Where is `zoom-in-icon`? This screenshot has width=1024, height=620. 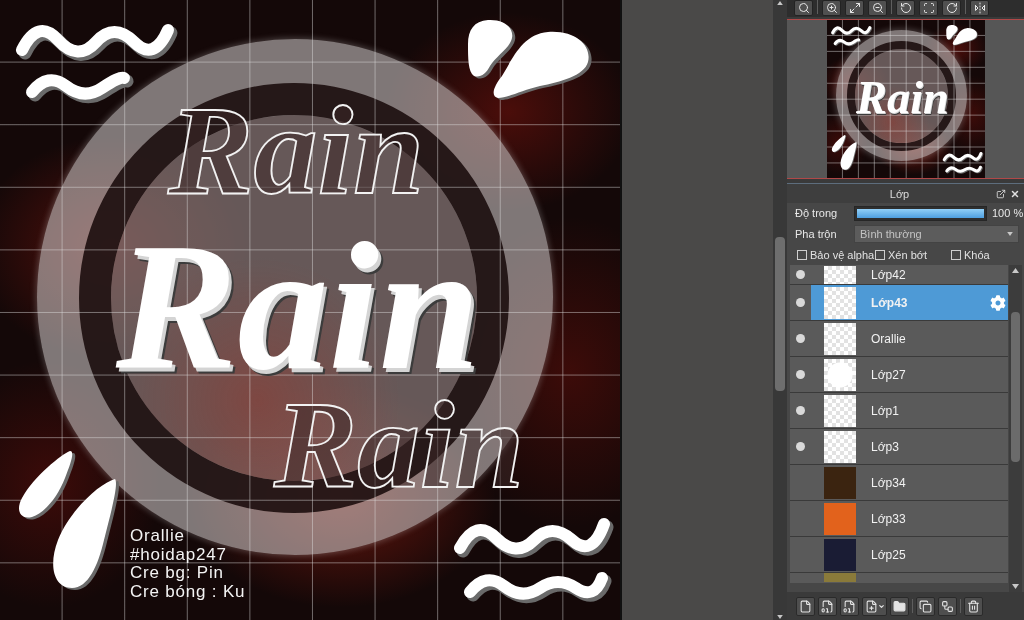 zoom-in-icon is located at coordinates (831, 8).